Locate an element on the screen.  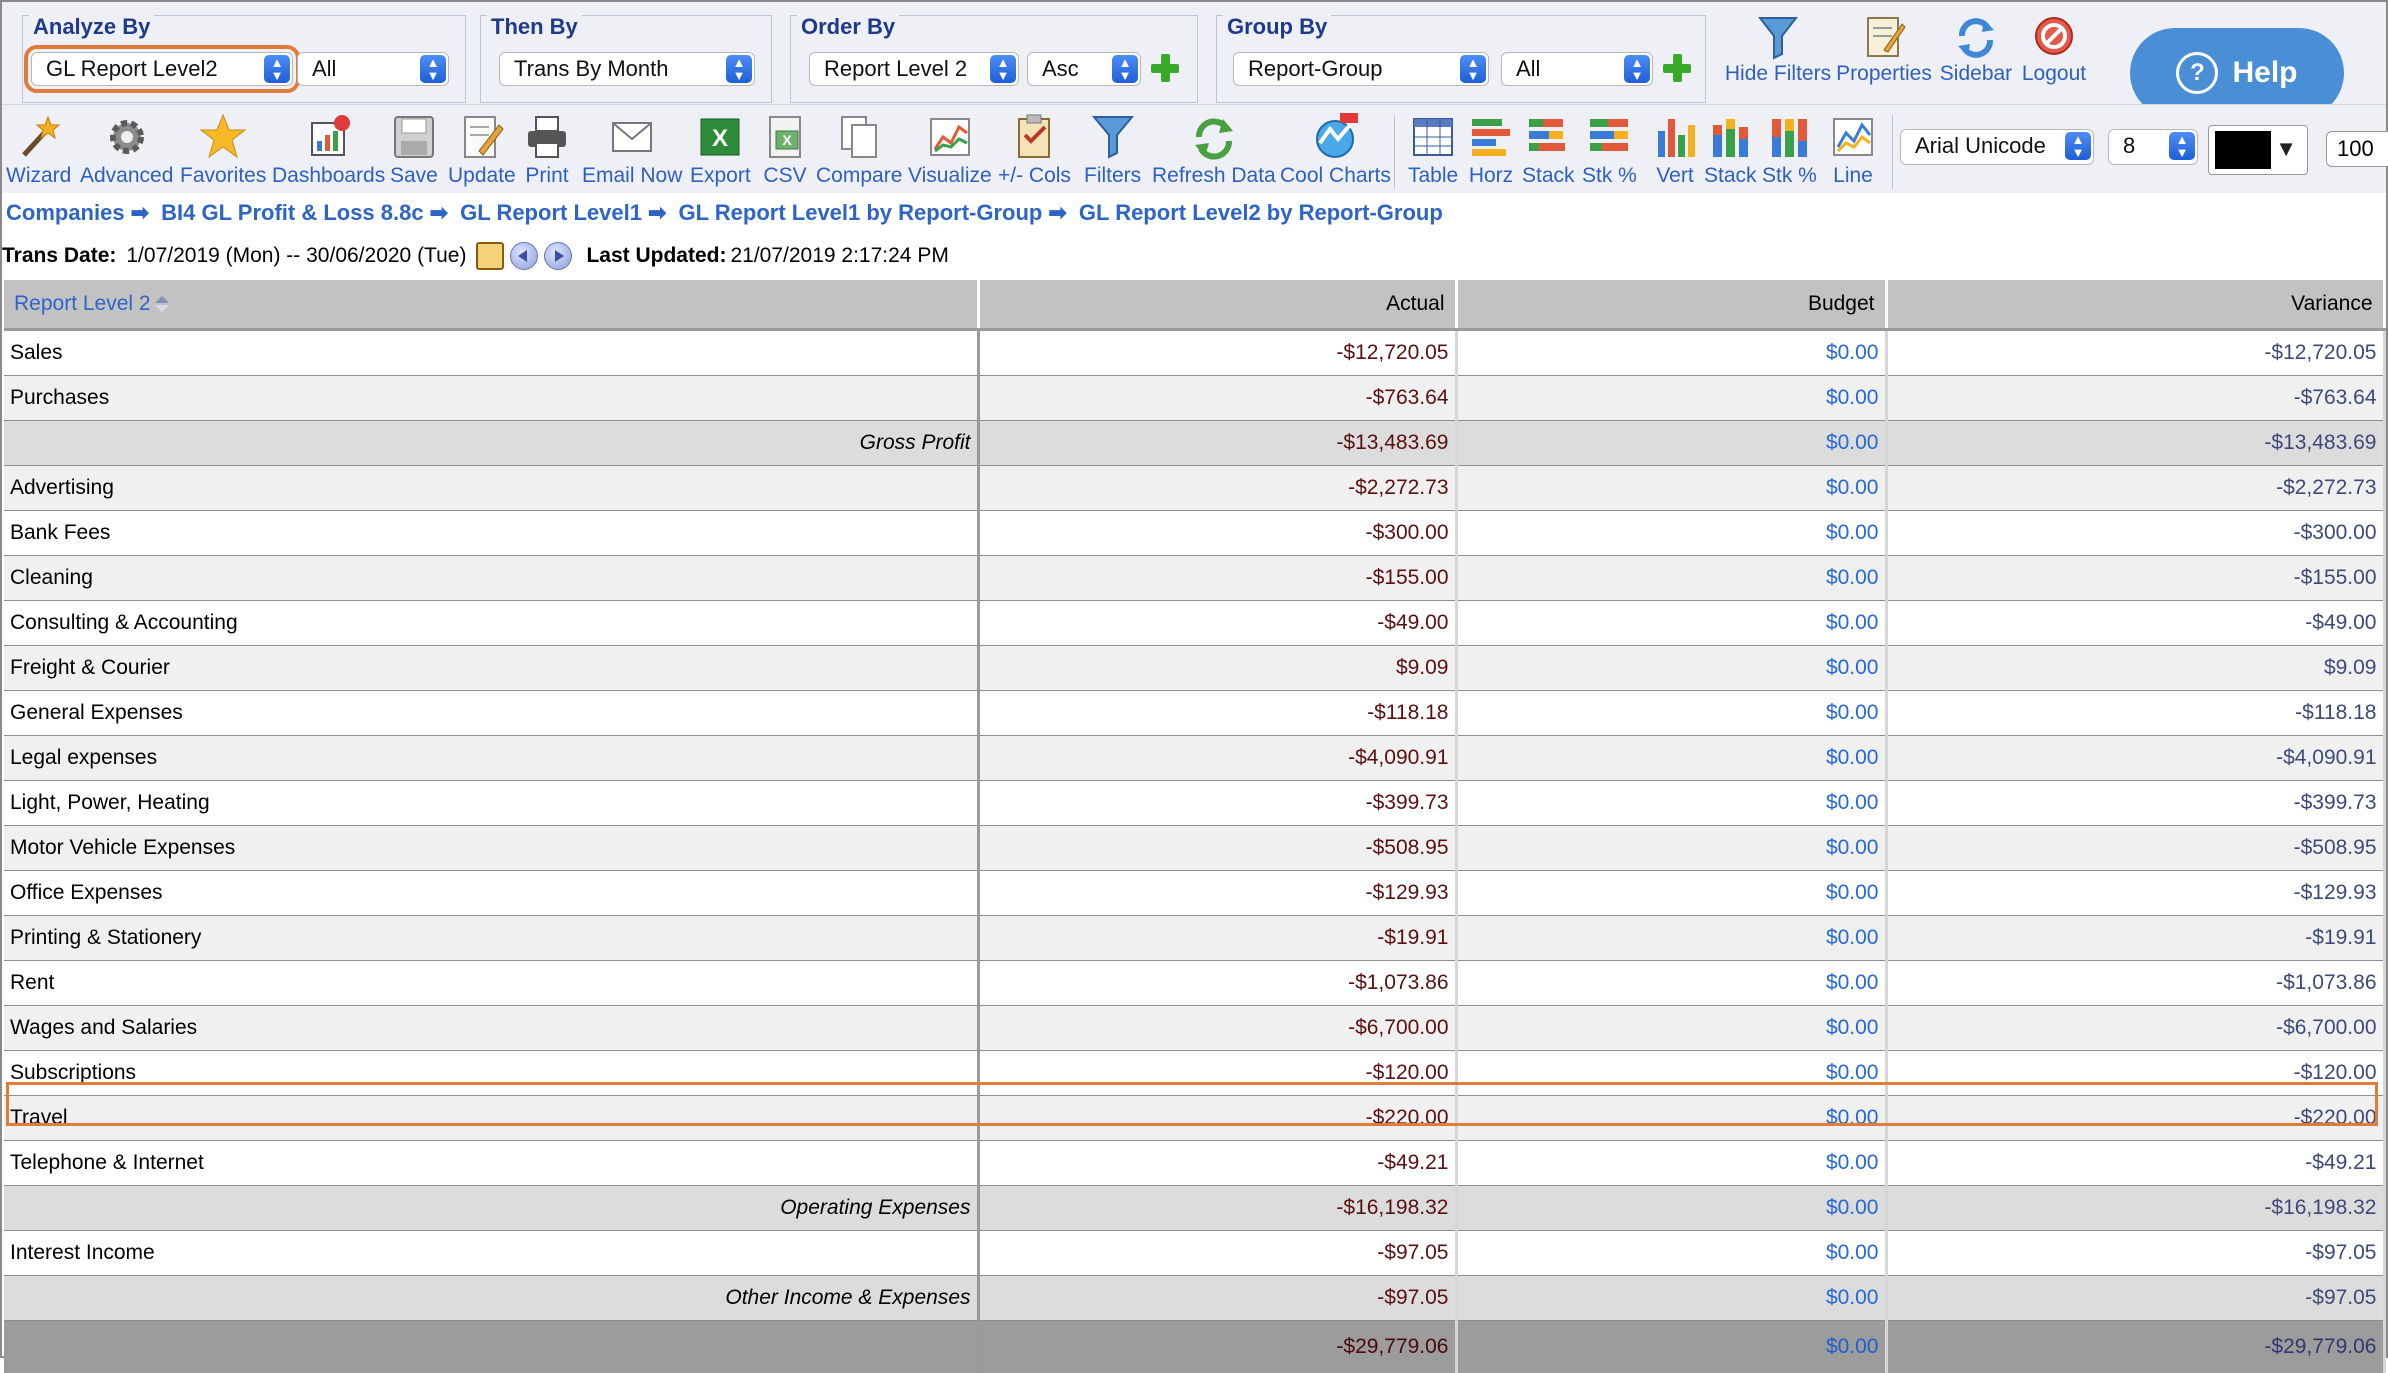
breadcrumb-link: GL Report Level1 is located at coordinates (551, 212).